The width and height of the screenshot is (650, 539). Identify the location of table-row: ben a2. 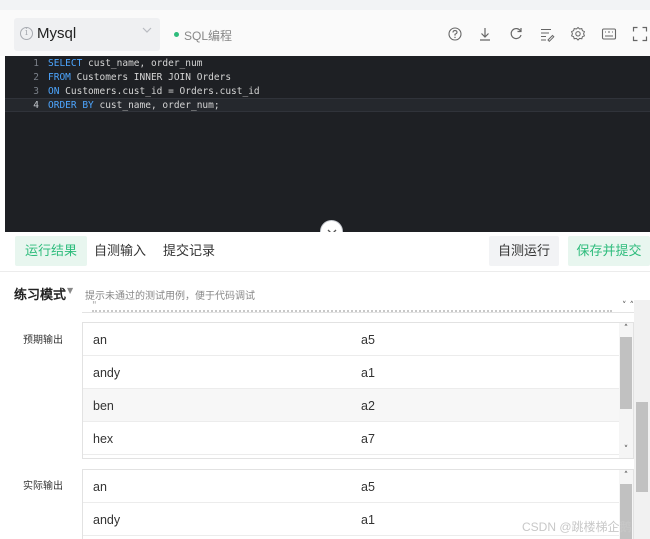
(352, 405).